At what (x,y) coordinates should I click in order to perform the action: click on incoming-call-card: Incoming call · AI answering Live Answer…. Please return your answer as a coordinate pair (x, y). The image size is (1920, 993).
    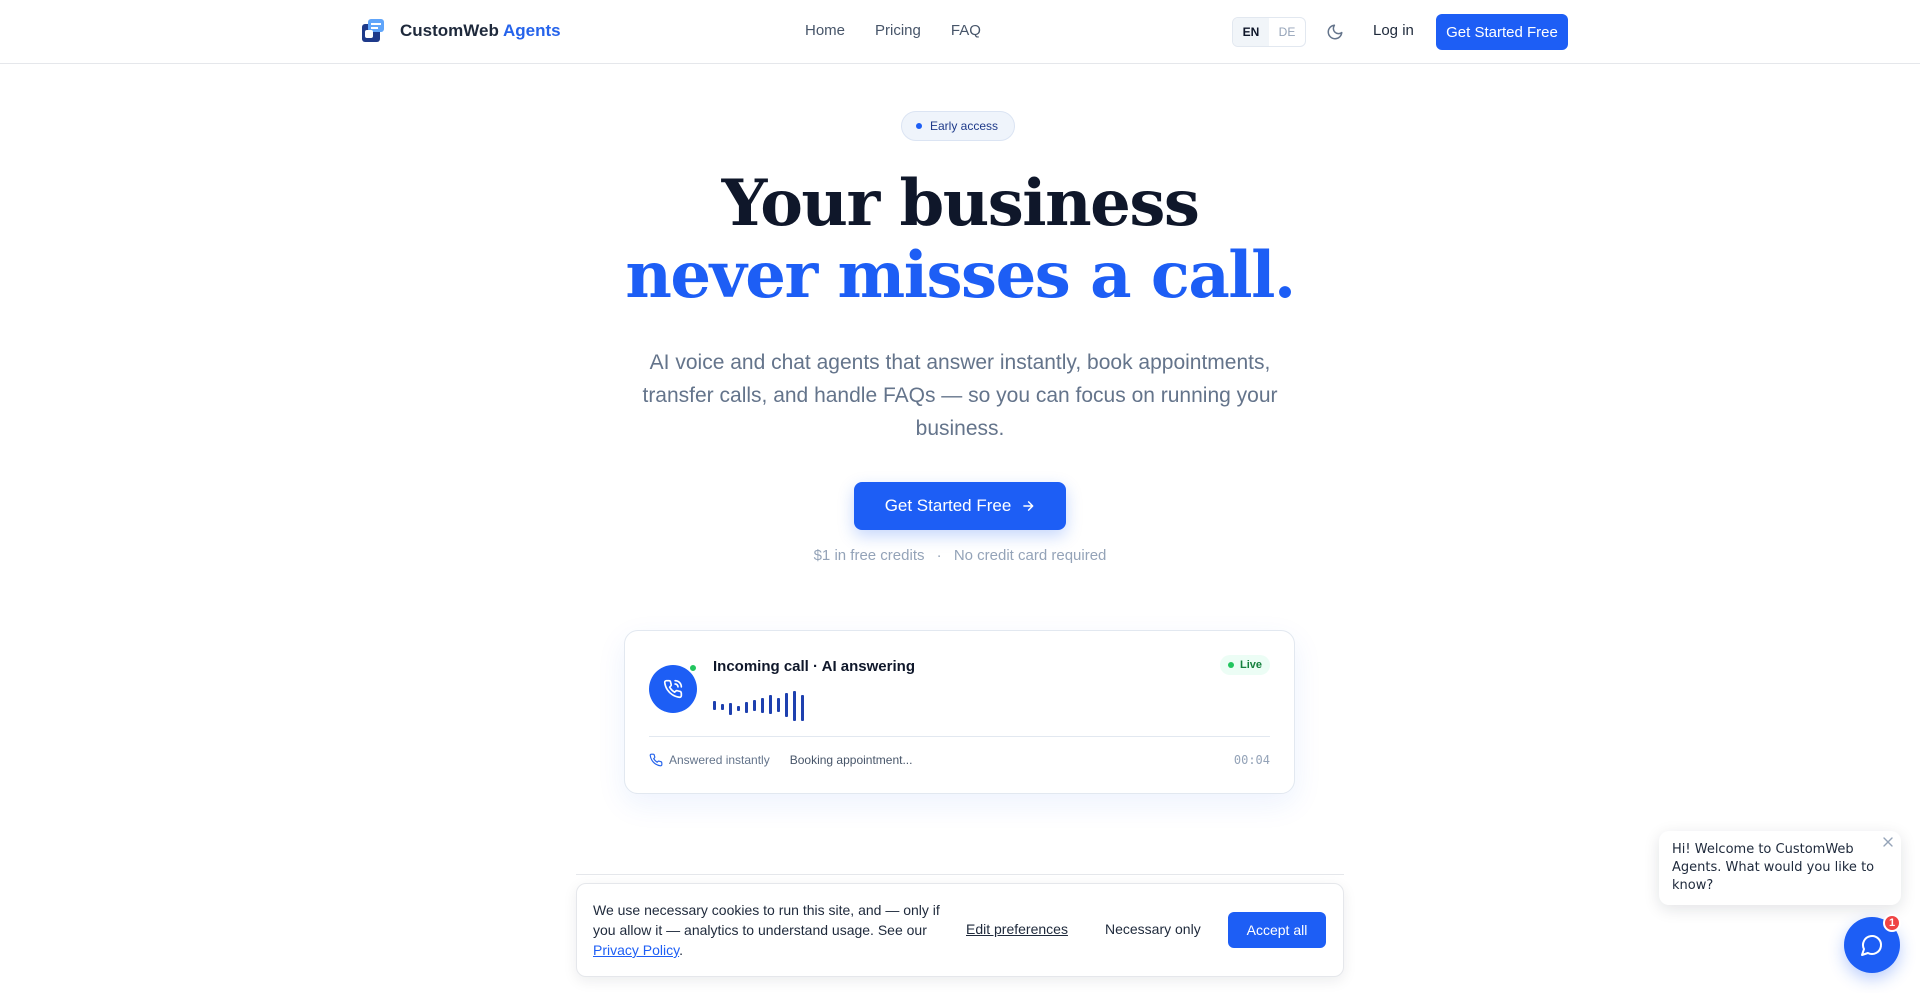
    Looking at the image, I should click on (959, 712).